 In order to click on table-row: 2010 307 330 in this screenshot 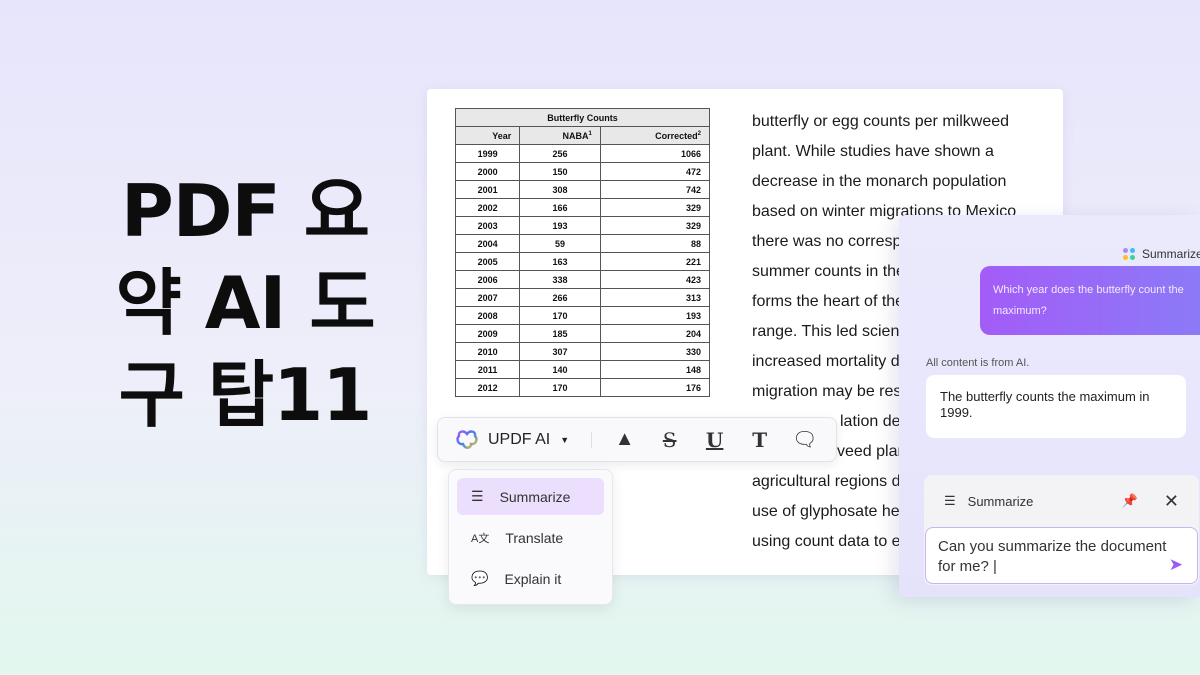, I will do `click(582, 351)`.